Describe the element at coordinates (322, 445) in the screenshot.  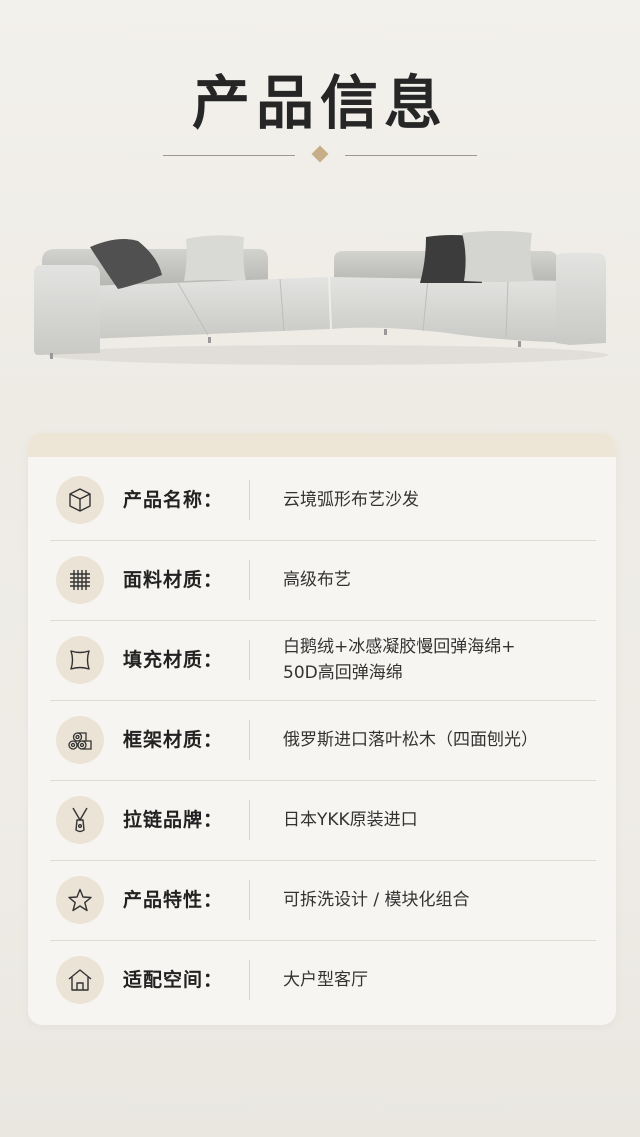
I see `card-header-band` at that location.